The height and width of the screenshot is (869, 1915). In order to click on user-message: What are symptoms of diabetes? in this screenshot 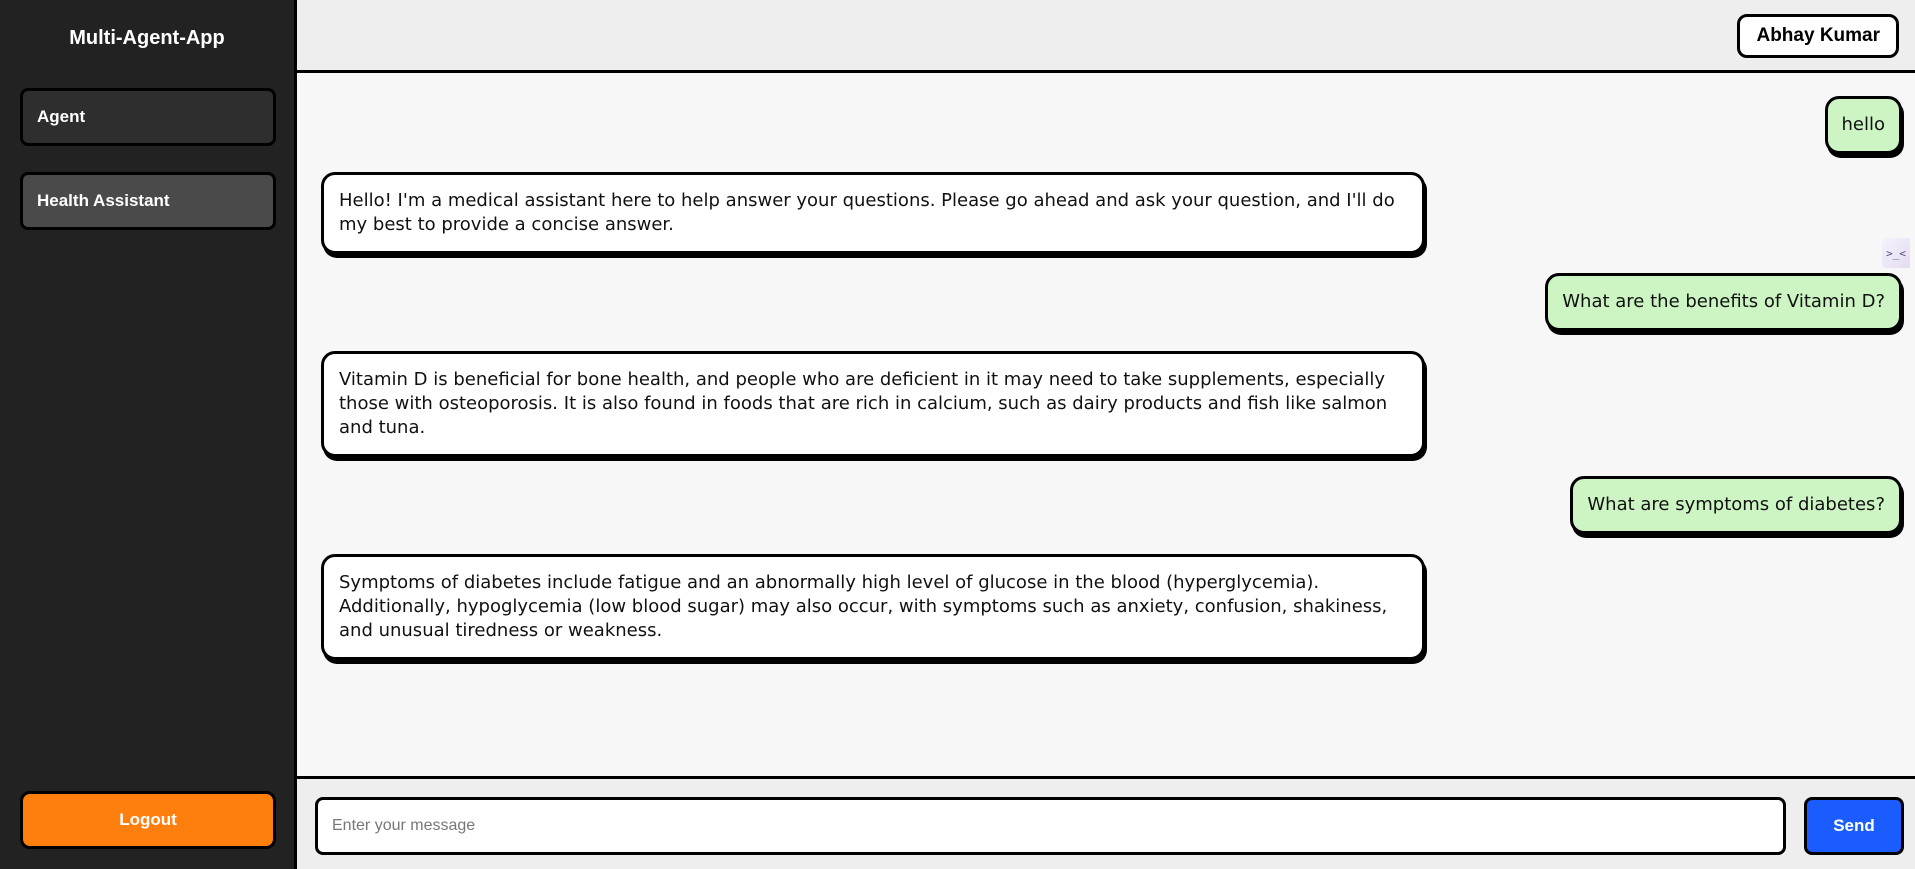, I will do `click(1736, 505)`.